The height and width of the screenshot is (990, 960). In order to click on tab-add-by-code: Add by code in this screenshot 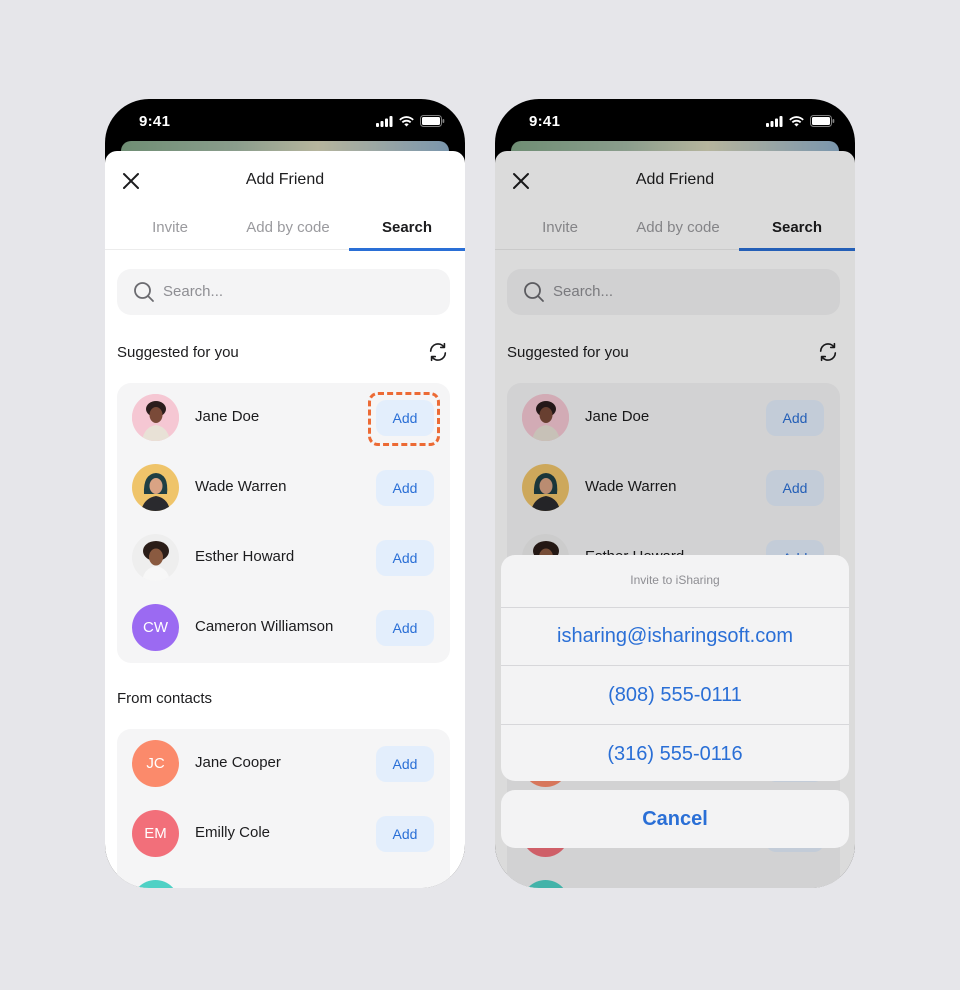, I will do `click(288, 227)`.